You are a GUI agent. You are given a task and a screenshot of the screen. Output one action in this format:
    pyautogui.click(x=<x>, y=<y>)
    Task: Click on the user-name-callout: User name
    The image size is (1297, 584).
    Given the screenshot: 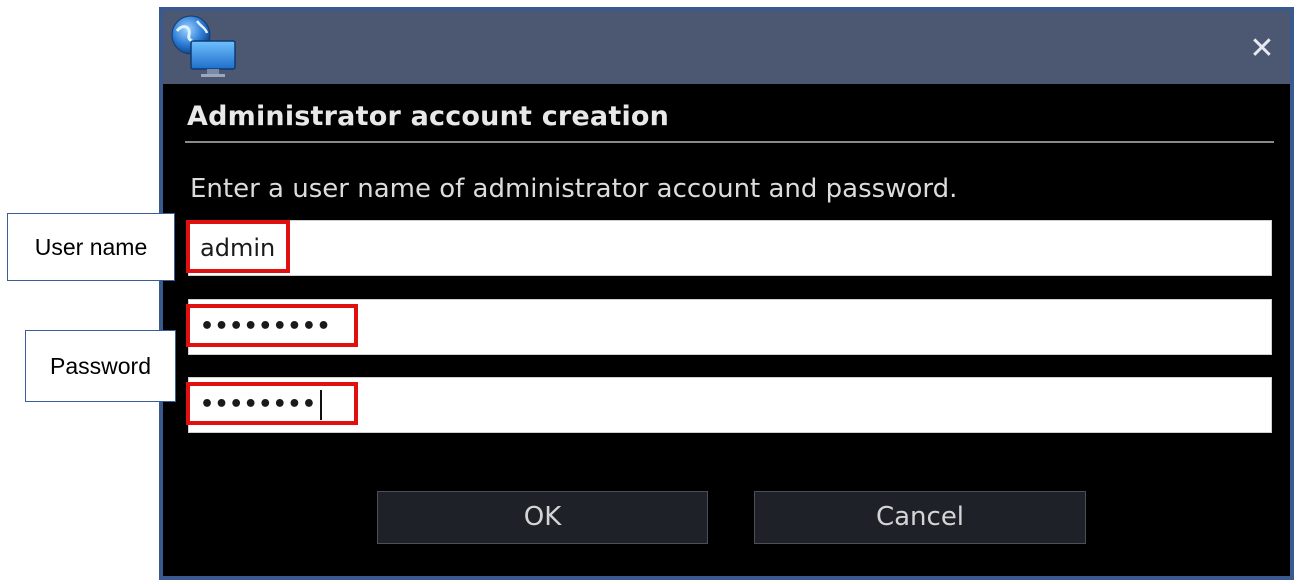 What is the action you would take?
    pyautogui.click(x=91, y=247)
    